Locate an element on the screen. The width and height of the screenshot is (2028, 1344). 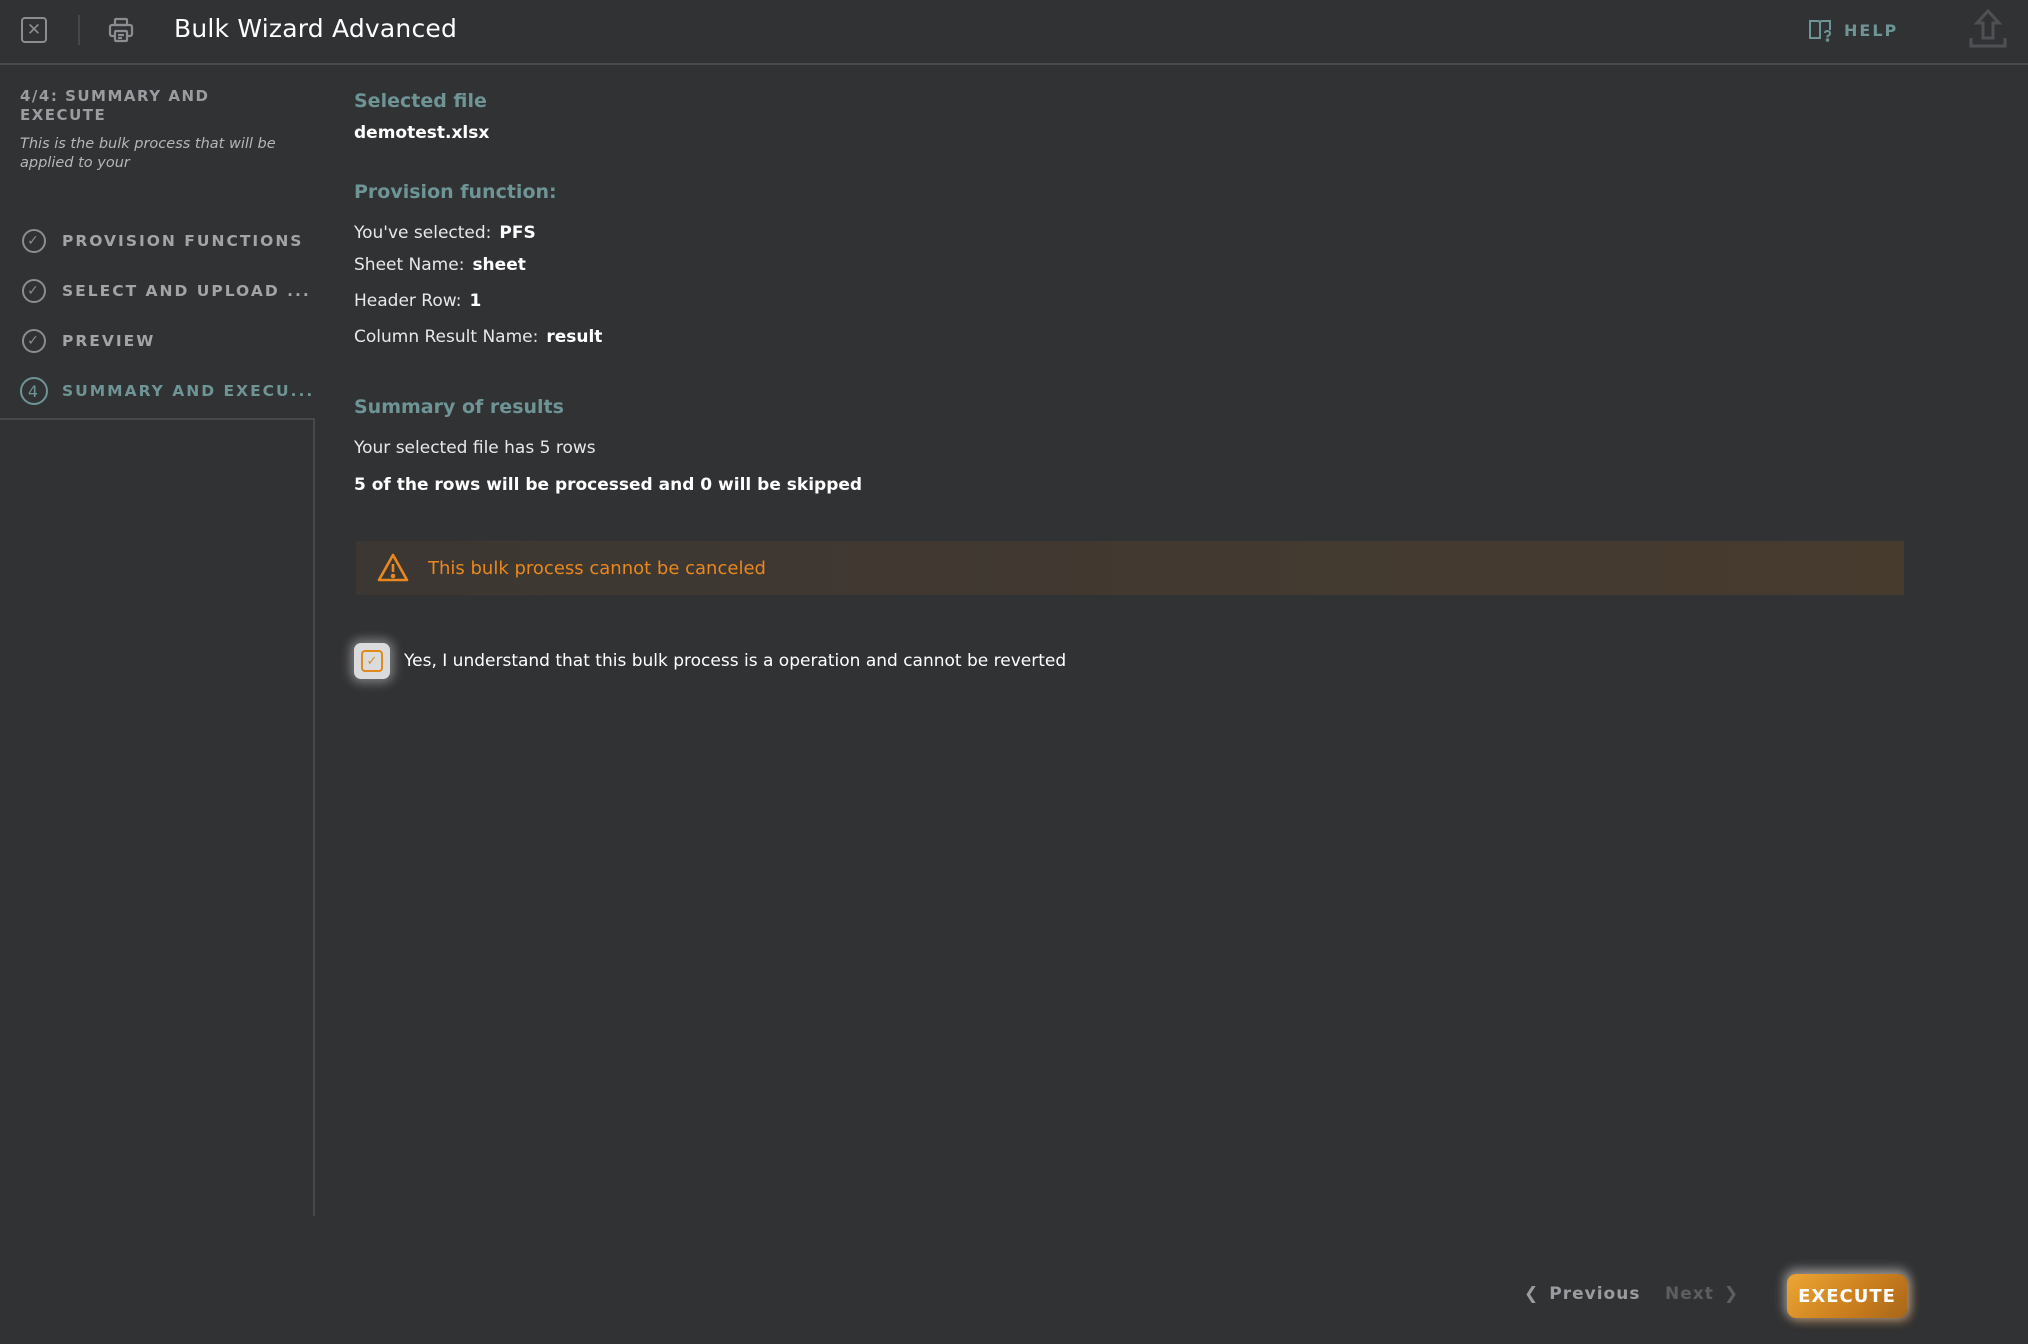
help-button: HELP is located at coordinates (1853, 30).